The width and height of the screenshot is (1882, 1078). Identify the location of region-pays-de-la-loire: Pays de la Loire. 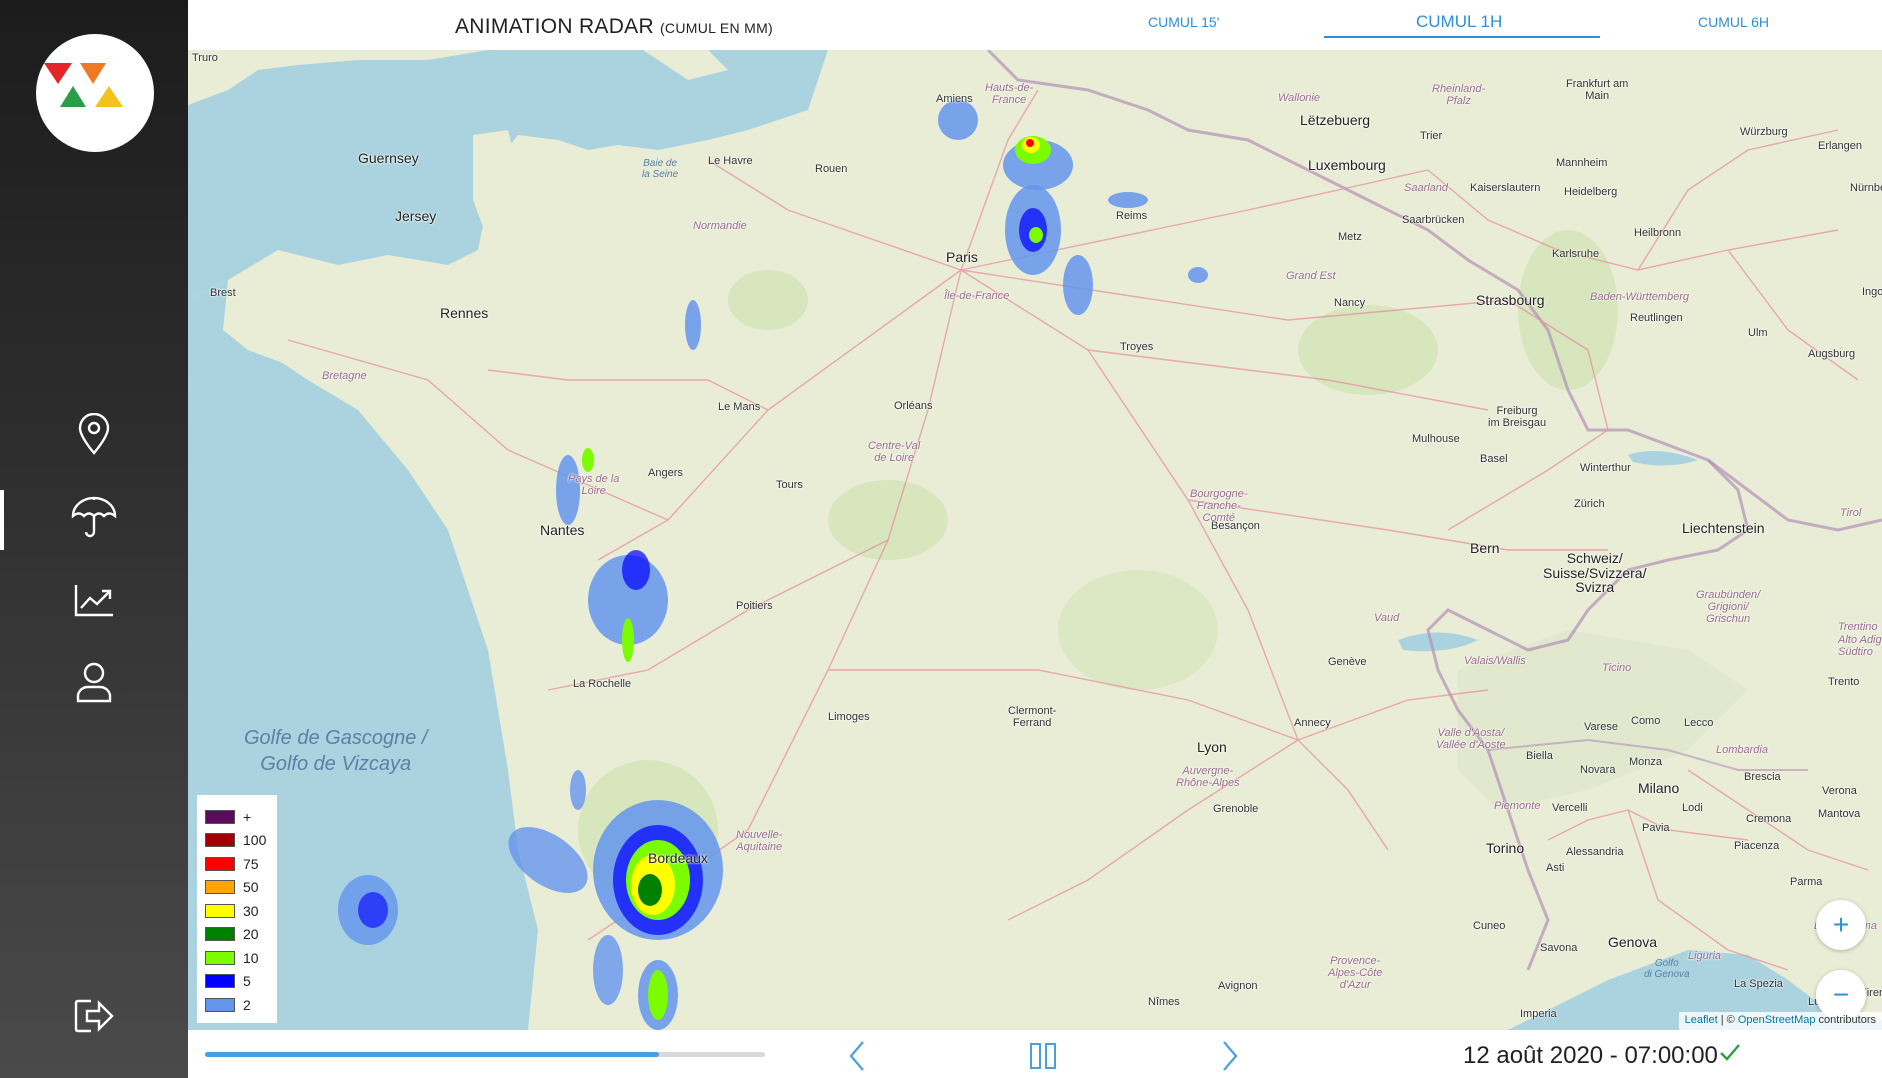
(594, 485).